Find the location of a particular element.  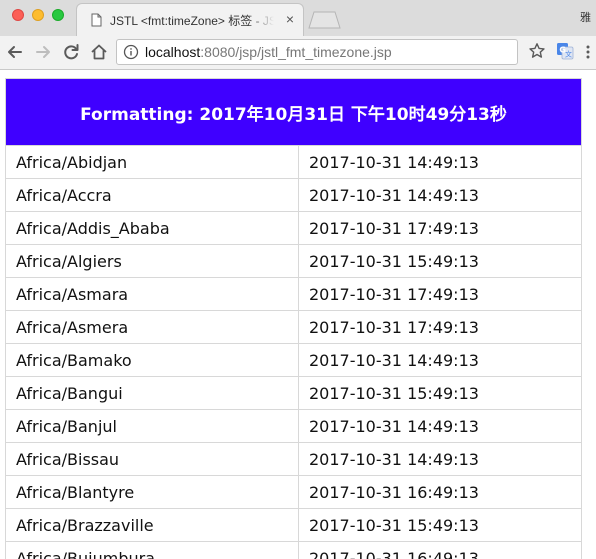

home-icon is located at coordinates (99, 52).